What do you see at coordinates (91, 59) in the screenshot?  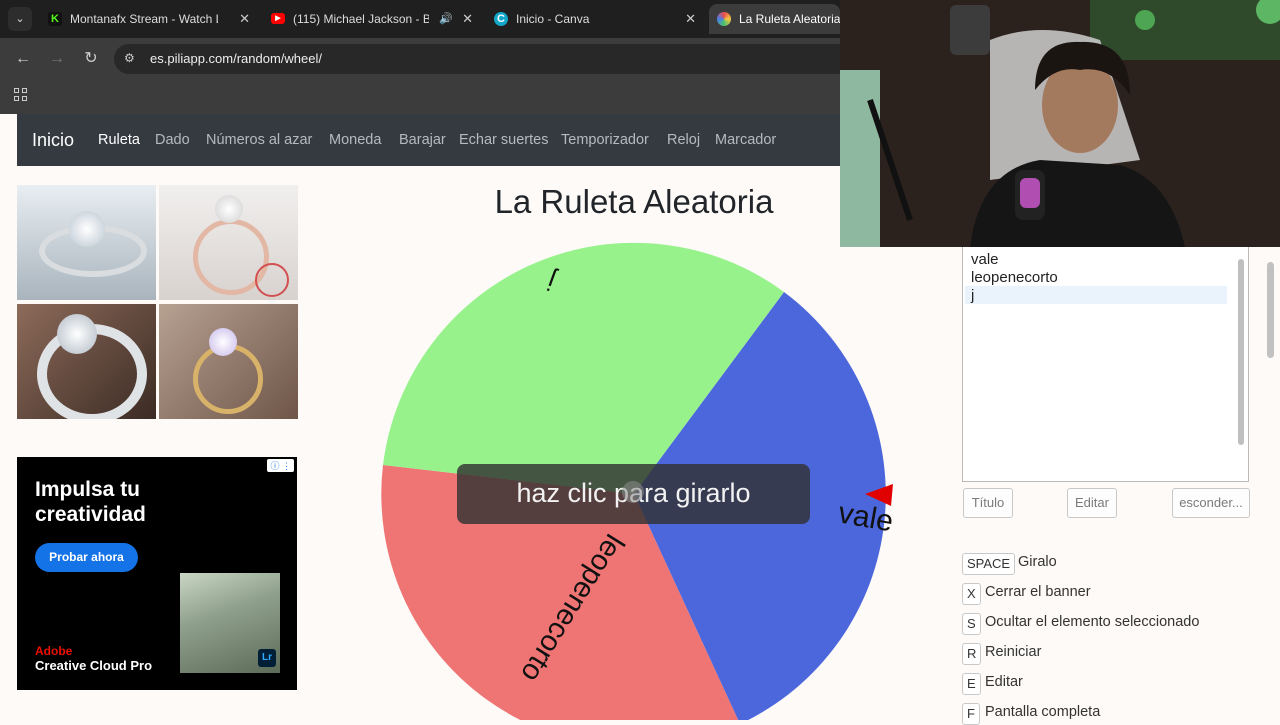 I see `reload-icon: ↻` at bounding box center [91, 59].